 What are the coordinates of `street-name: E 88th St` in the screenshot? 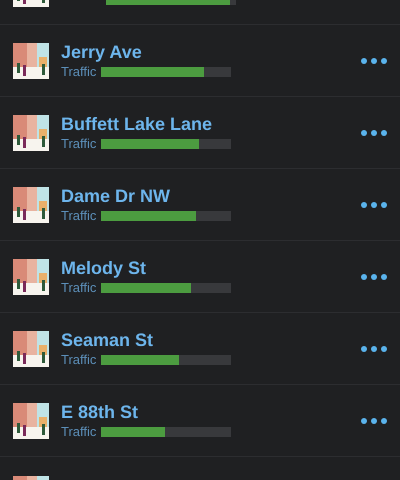 It's located at (100, 412).